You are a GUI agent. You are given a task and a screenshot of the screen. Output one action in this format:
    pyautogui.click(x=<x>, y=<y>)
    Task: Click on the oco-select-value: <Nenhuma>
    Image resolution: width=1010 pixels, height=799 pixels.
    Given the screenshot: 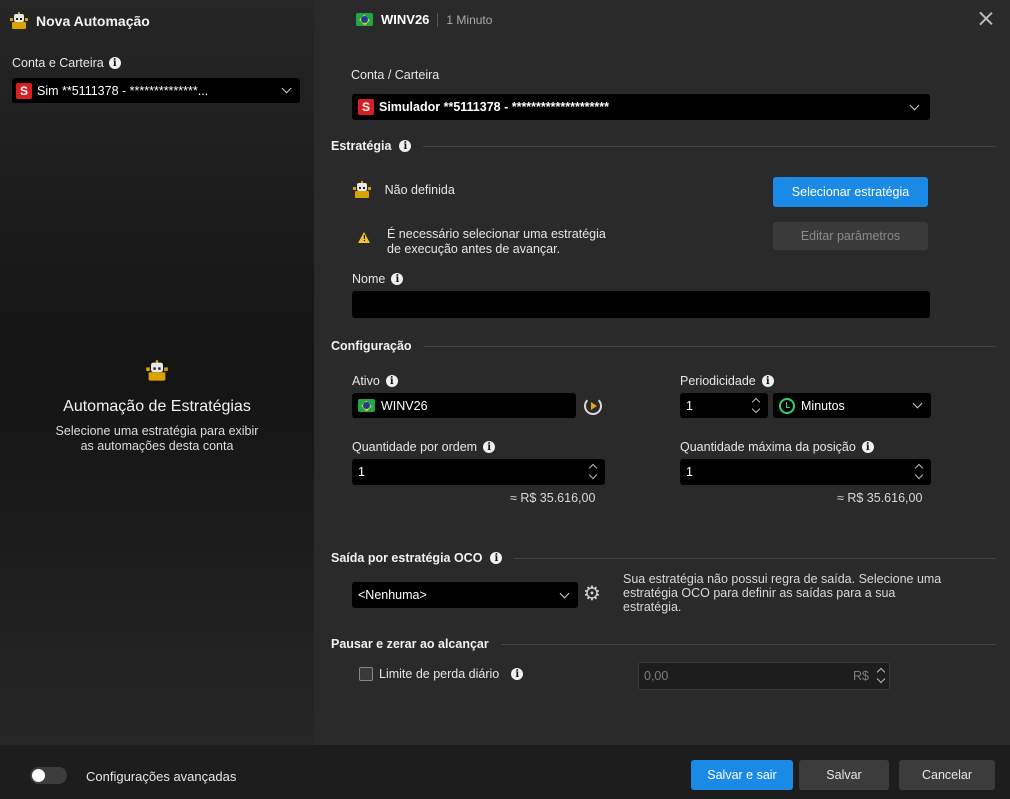 What is the action you would take?
    pyautogui.click(x=392, y=595)
    